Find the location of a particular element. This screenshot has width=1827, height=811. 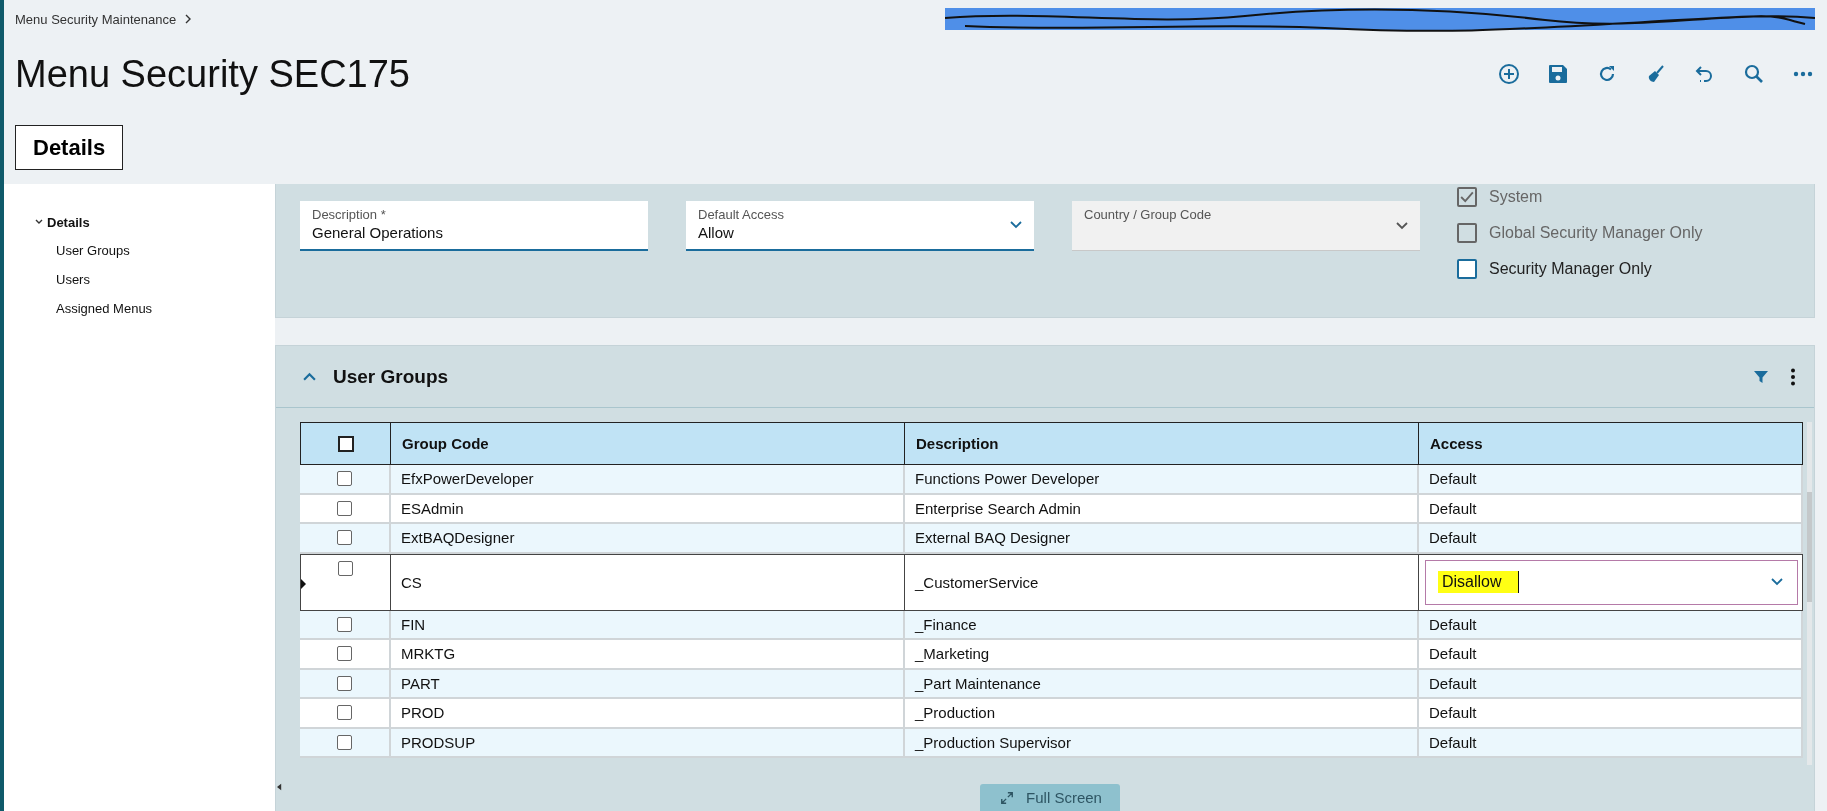

field-value: General Operations is located at coordinates (377, 232).